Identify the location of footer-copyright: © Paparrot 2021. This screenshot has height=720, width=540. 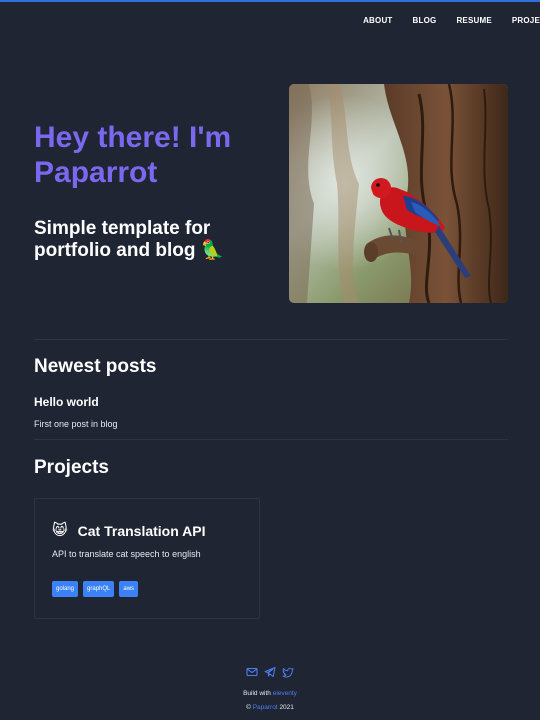
(270, 707).